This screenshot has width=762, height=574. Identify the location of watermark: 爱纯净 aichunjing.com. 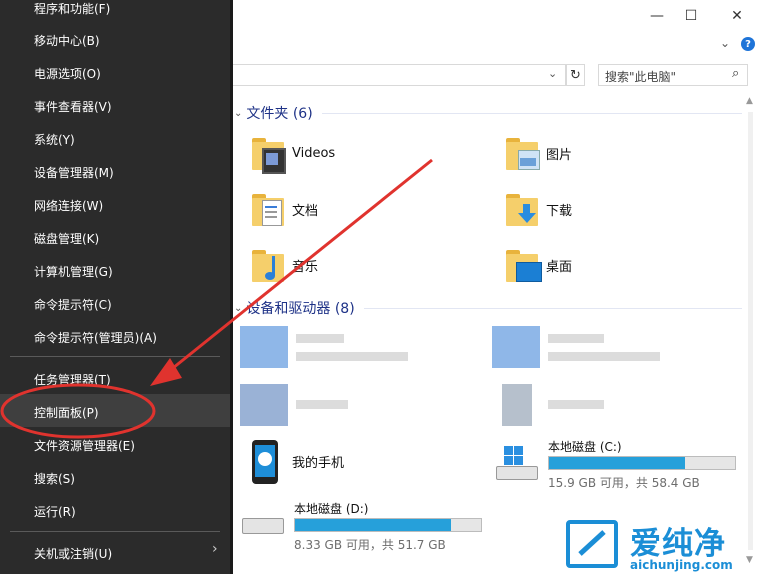
(664, 546).